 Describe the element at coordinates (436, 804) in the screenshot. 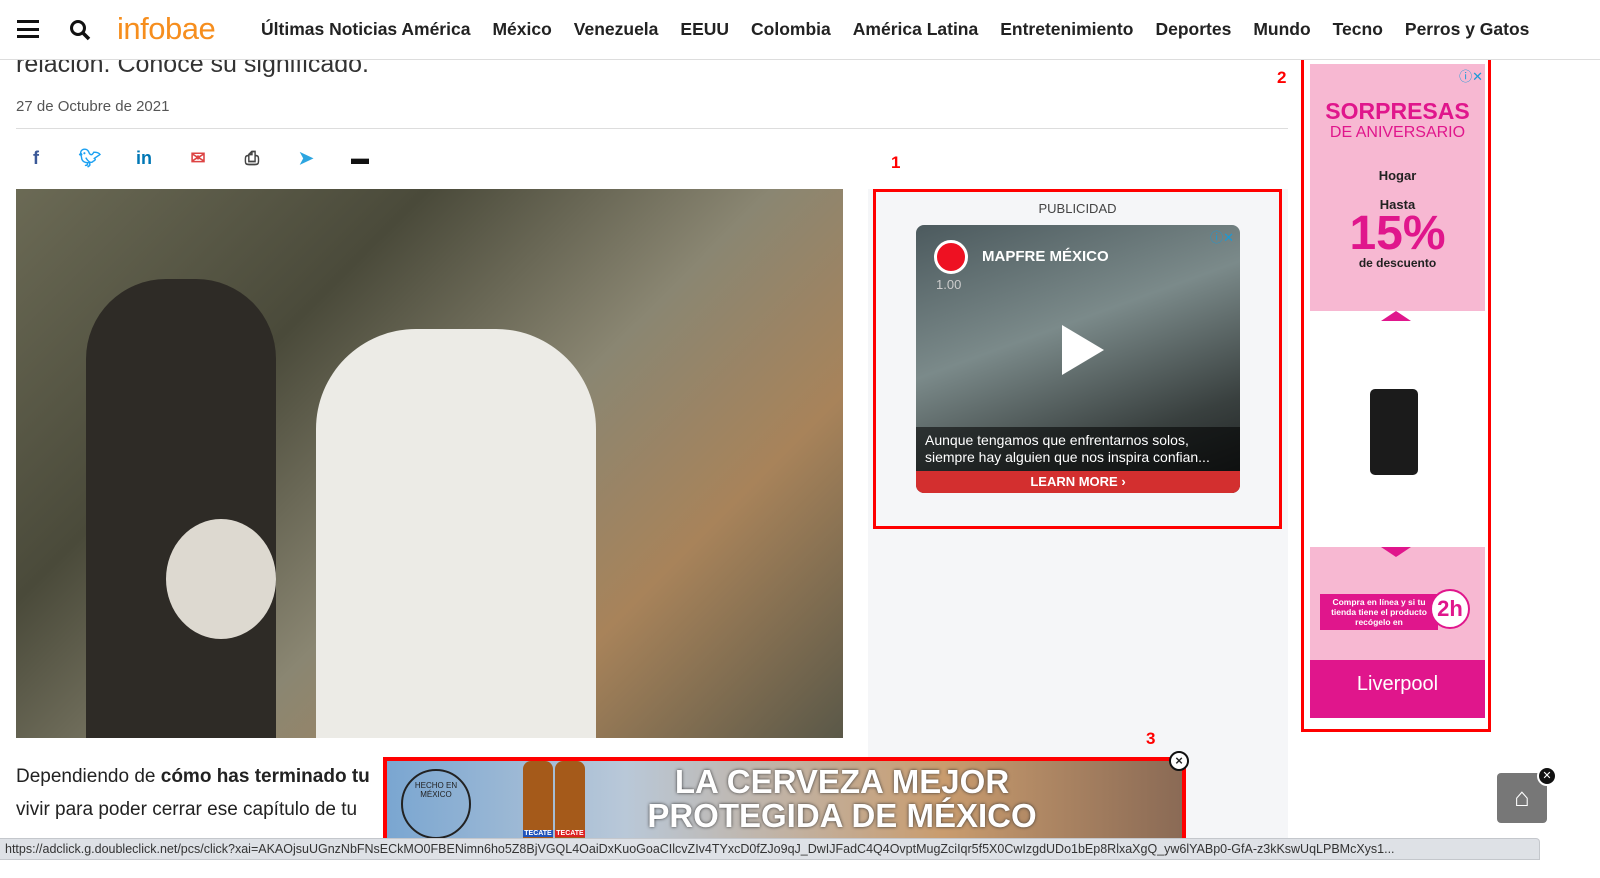

I see `seal-logo: HECHO EN MÉXICO` at that location.